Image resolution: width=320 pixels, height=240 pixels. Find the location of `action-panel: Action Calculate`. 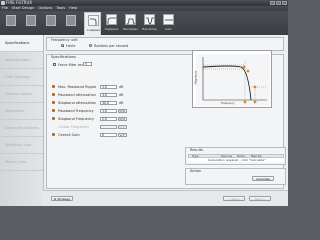

action-panel: Action Calculate is located at coordinates (235, 176).